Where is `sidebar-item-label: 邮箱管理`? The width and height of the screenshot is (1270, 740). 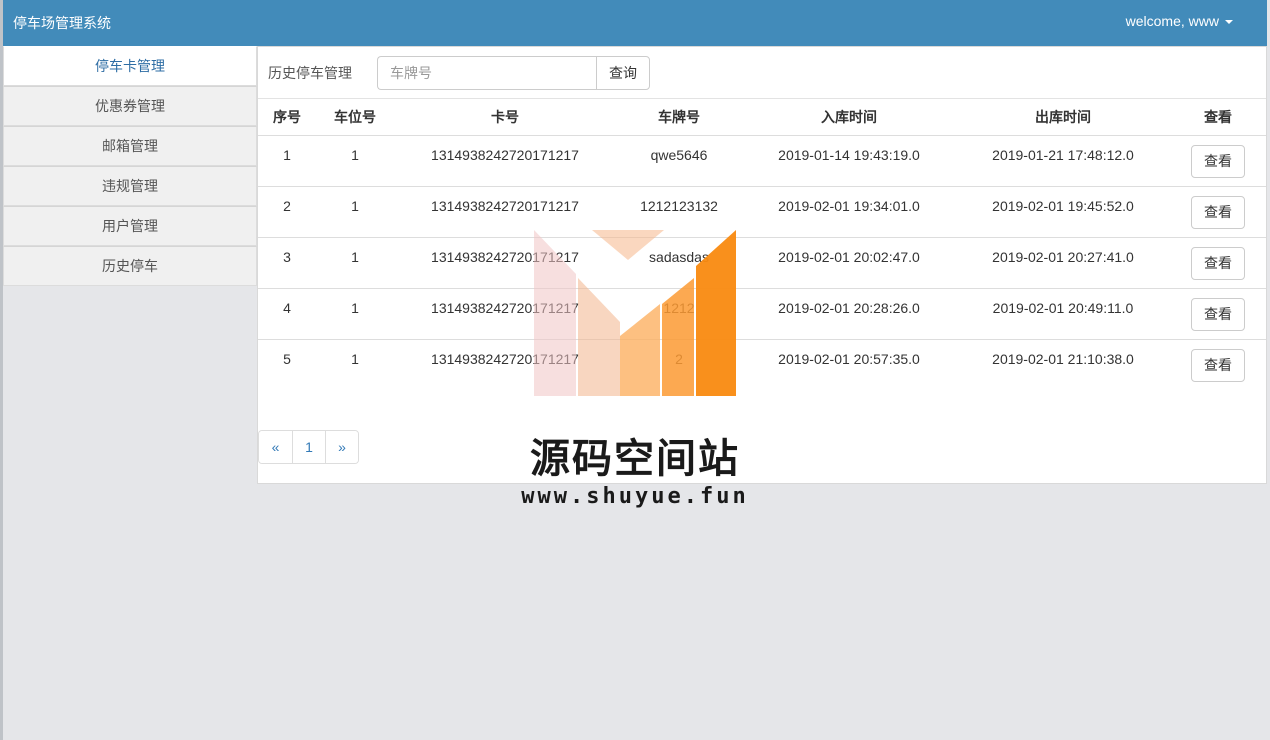 sidebar-item-label: 邮箱管理 is located at coordinates (130, 146).